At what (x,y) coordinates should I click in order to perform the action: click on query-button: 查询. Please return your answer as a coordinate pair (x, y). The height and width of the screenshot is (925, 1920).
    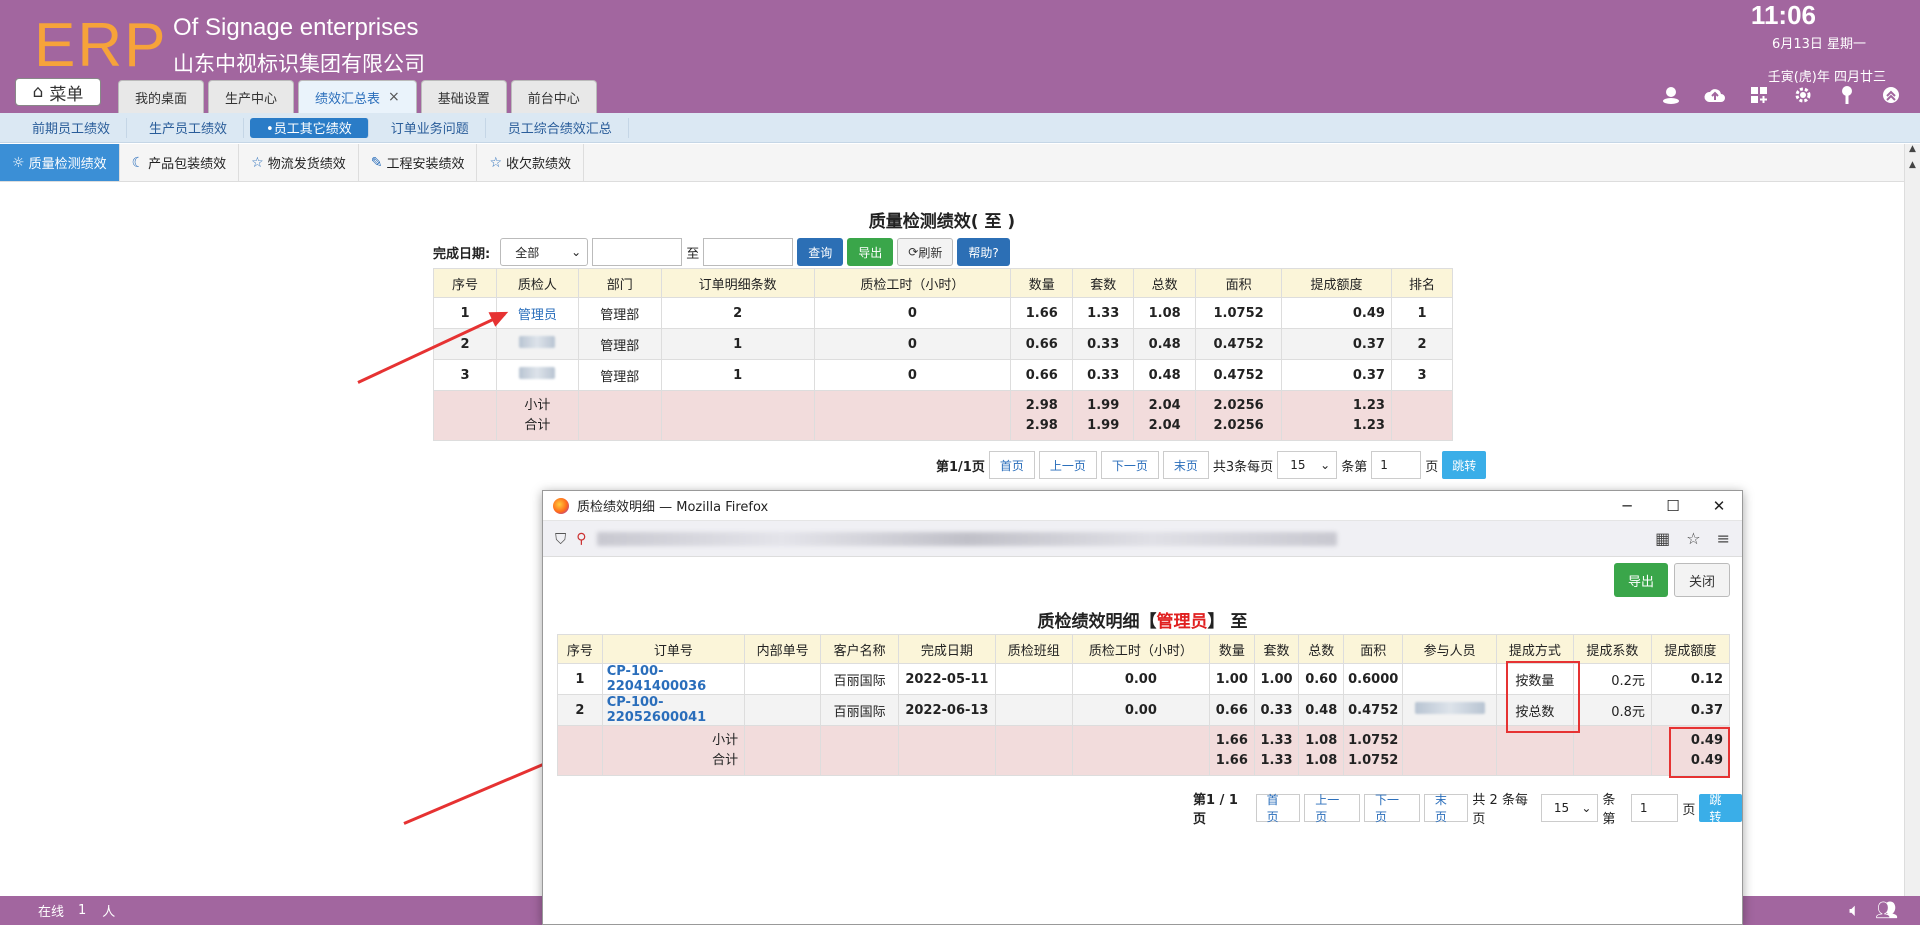
    Looking at the image, I should click on (820, 252).